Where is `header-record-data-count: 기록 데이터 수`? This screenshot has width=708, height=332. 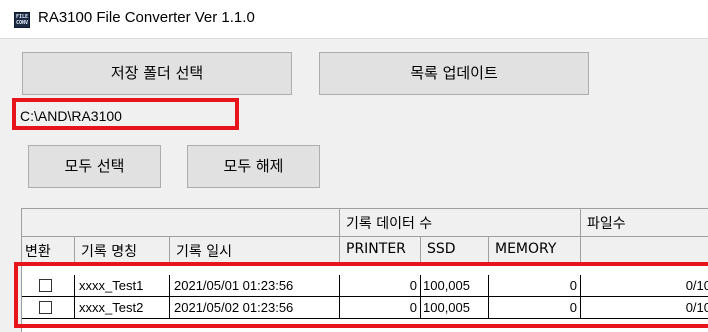
header-record-data-count: 기록 데이터 수 is located at coordinates (460, 223).